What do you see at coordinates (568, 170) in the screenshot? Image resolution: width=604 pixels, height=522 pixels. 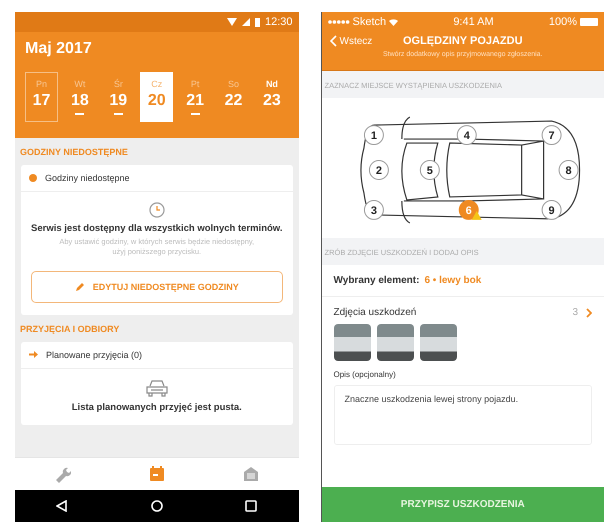 I see `damage-marker: 8` at bounding box center [568, 170].